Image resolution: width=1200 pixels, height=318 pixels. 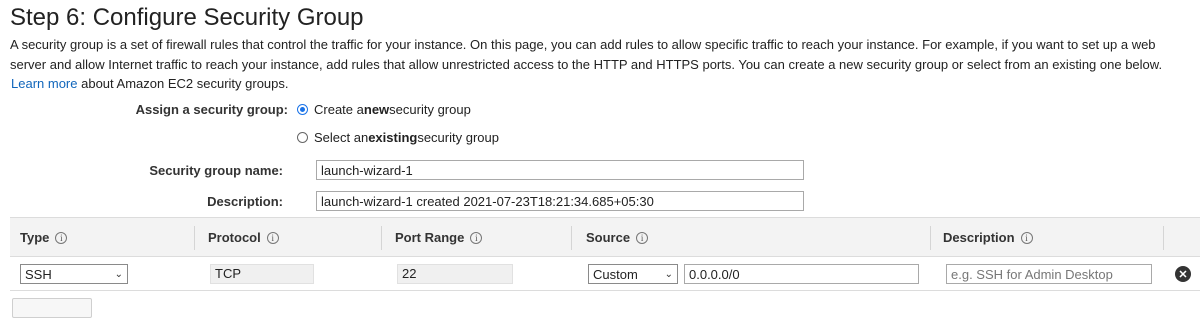 What do you see at coordinates (1183, 274) in the screenshot?
I see `remove-rule-icon: ✕` at bounding box center [1183, 274].